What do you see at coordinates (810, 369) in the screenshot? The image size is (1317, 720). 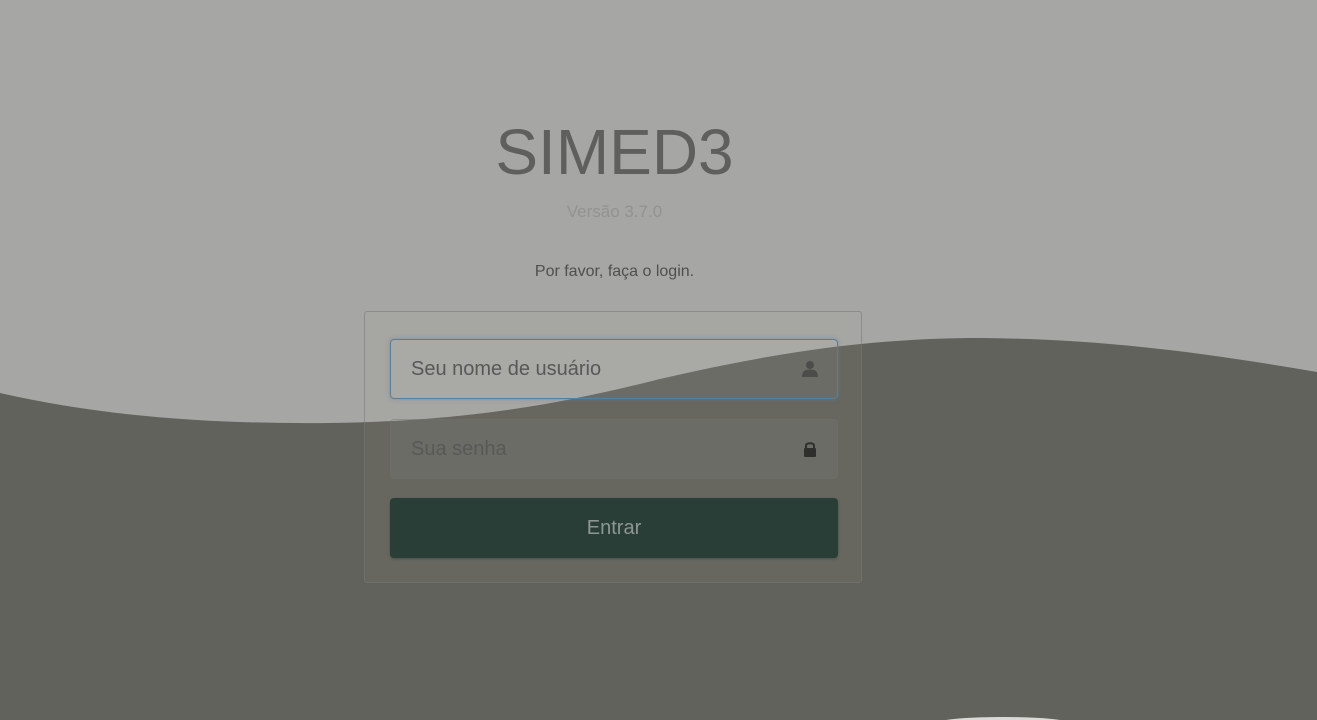 I see `user-icon` at bounding box center [810, 369].